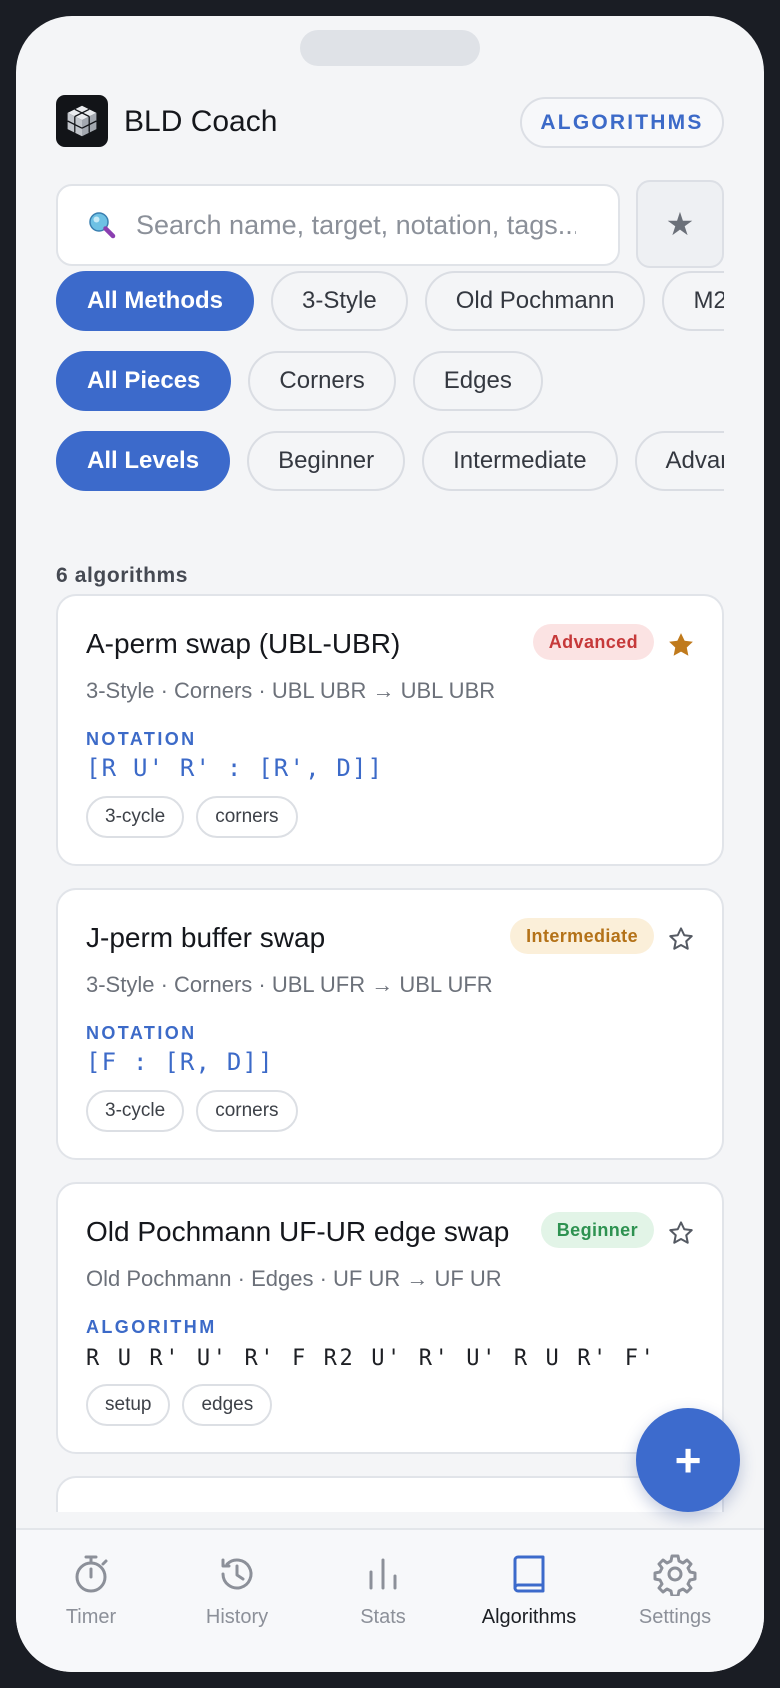  Describe the element at coordinates (390, 1494) in the screenshot. I see `algorithm-card` at that location.